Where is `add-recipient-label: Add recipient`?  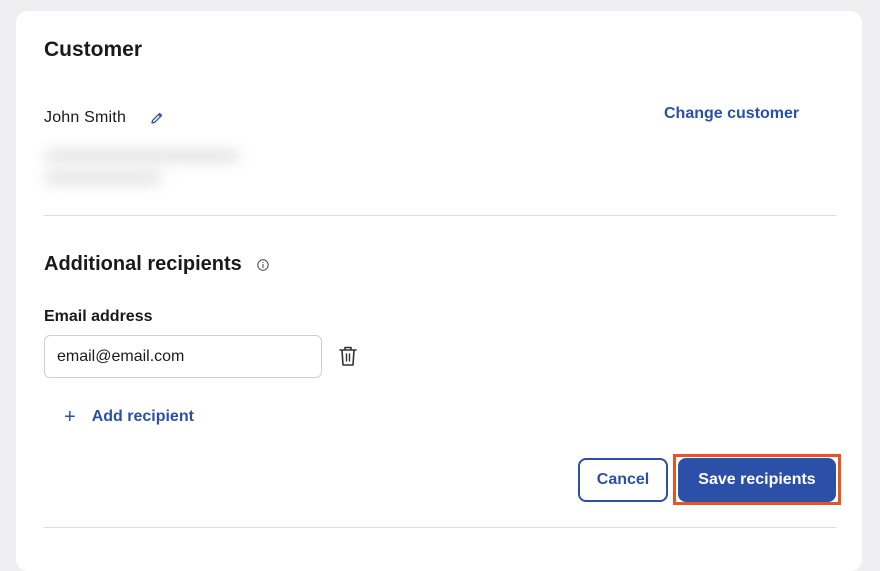
add-recipient-label: Add recipient is located at coordinates (142, 416).